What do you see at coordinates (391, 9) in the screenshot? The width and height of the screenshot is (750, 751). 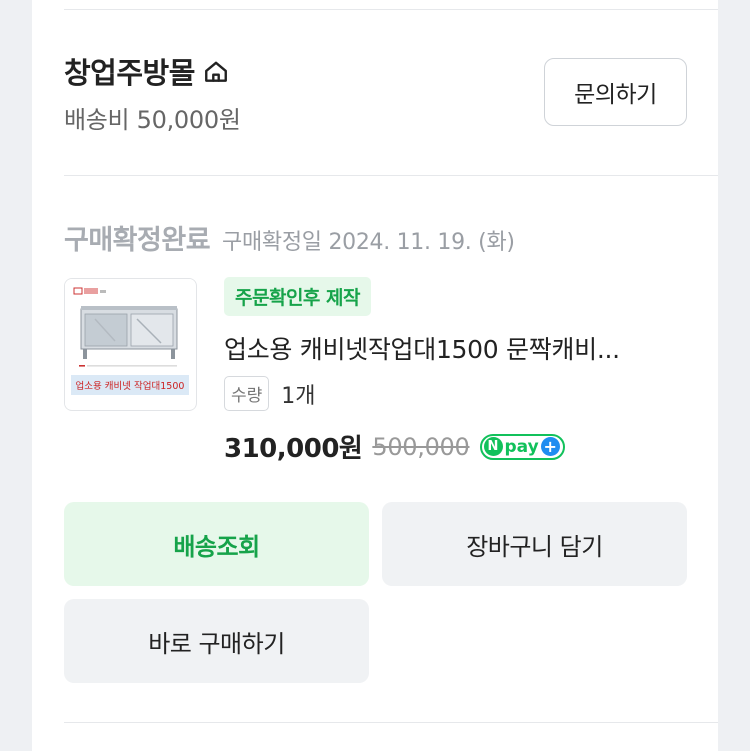 I see `top-divider` at bounding box center [391, 9].